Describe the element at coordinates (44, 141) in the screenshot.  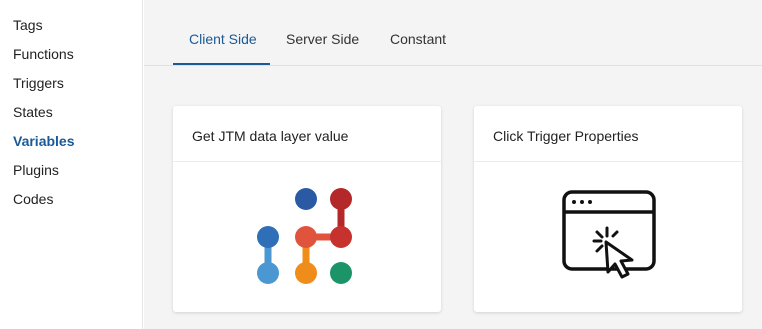
I see `sidebar-item-variables: Variables` at that location.